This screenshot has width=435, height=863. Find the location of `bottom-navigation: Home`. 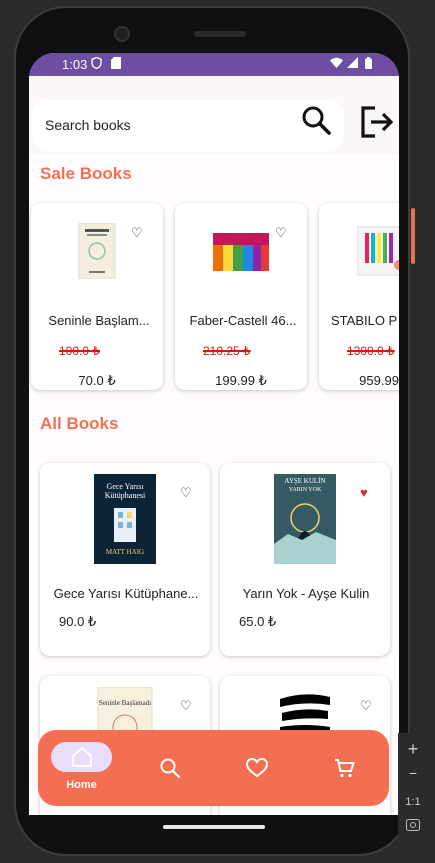

bottom-navigation: Home is located at coordinates (213, 768).